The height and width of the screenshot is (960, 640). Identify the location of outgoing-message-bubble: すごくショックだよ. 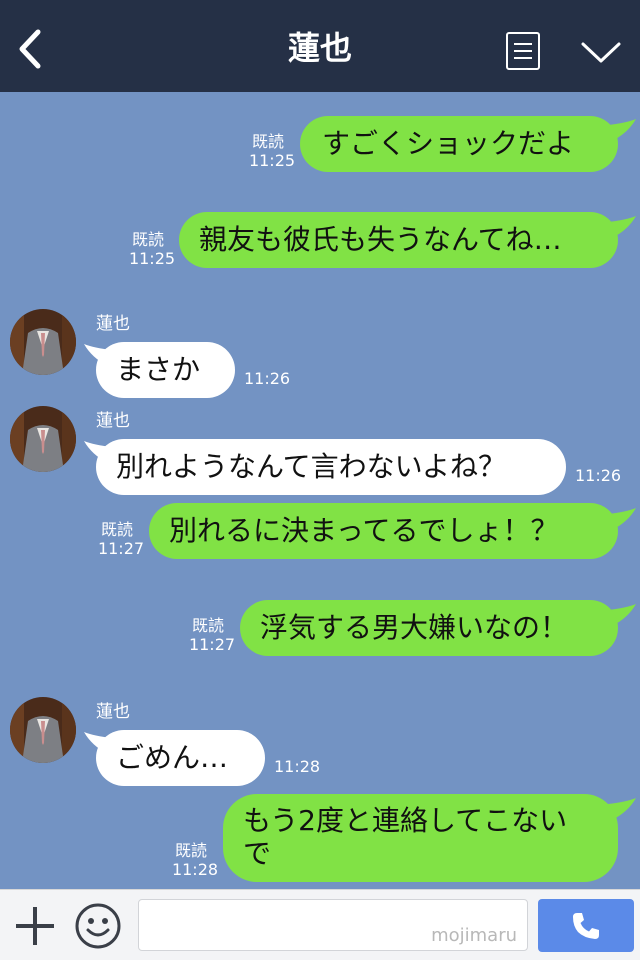
(459, 144).